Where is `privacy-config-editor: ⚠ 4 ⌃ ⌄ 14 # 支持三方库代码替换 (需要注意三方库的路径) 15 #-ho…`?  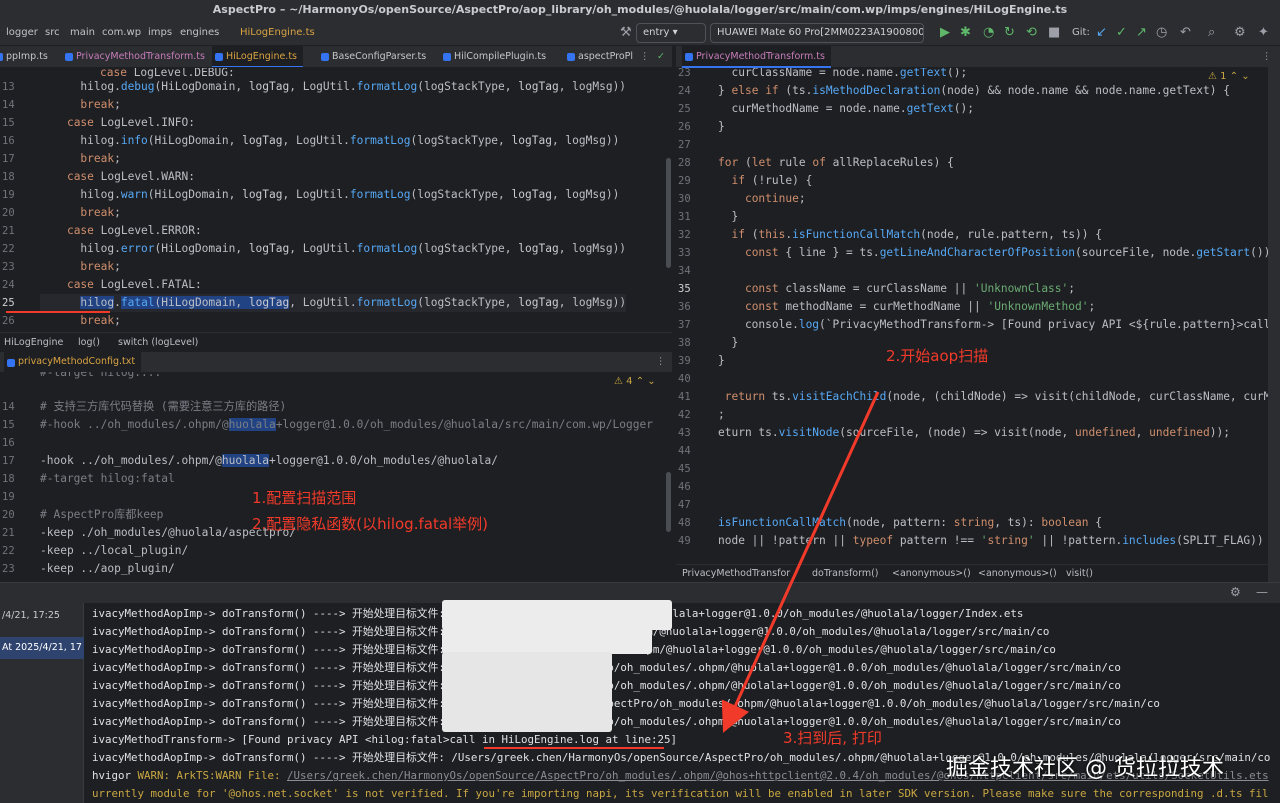
privacy-config-editor: ⚠ 4 ⌃ ⌄ 14 # 支持三方库代码替换 (需要注意三方库的路径) 15 #-ho… is located at coordinates (336, 477).